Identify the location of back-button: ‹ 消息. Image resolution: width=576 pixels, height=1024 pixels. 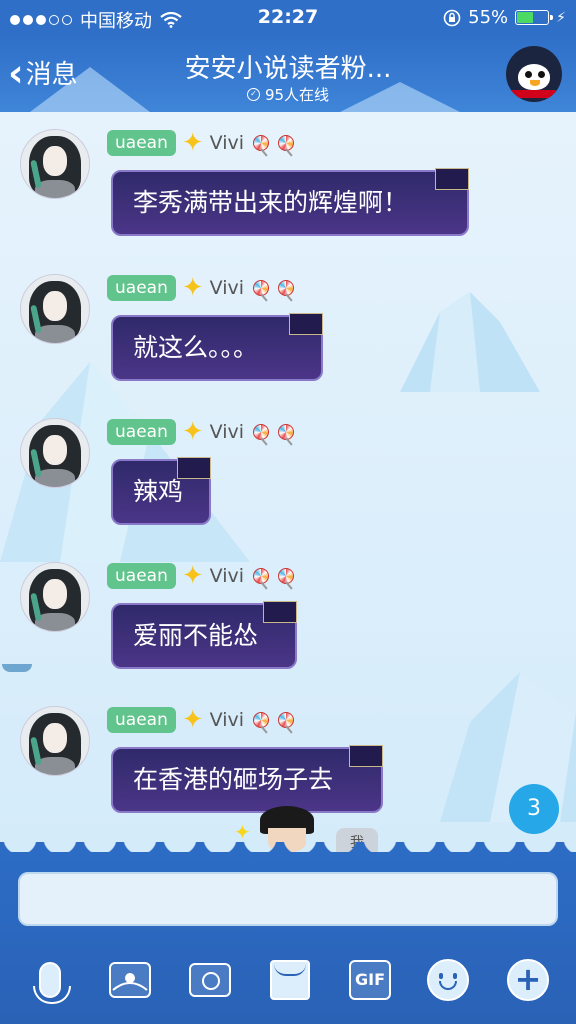
(43, 72).